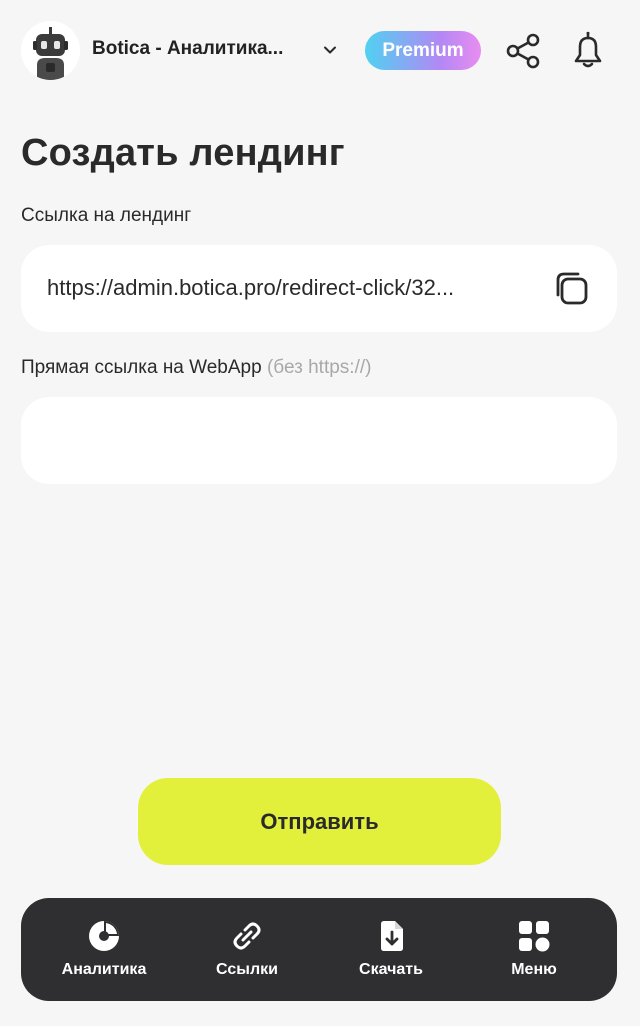 This screenshot has width=640, height=1026. Describe the element at coordinates (572, 289) in the screenshot. I see `copy-icon` at that location.